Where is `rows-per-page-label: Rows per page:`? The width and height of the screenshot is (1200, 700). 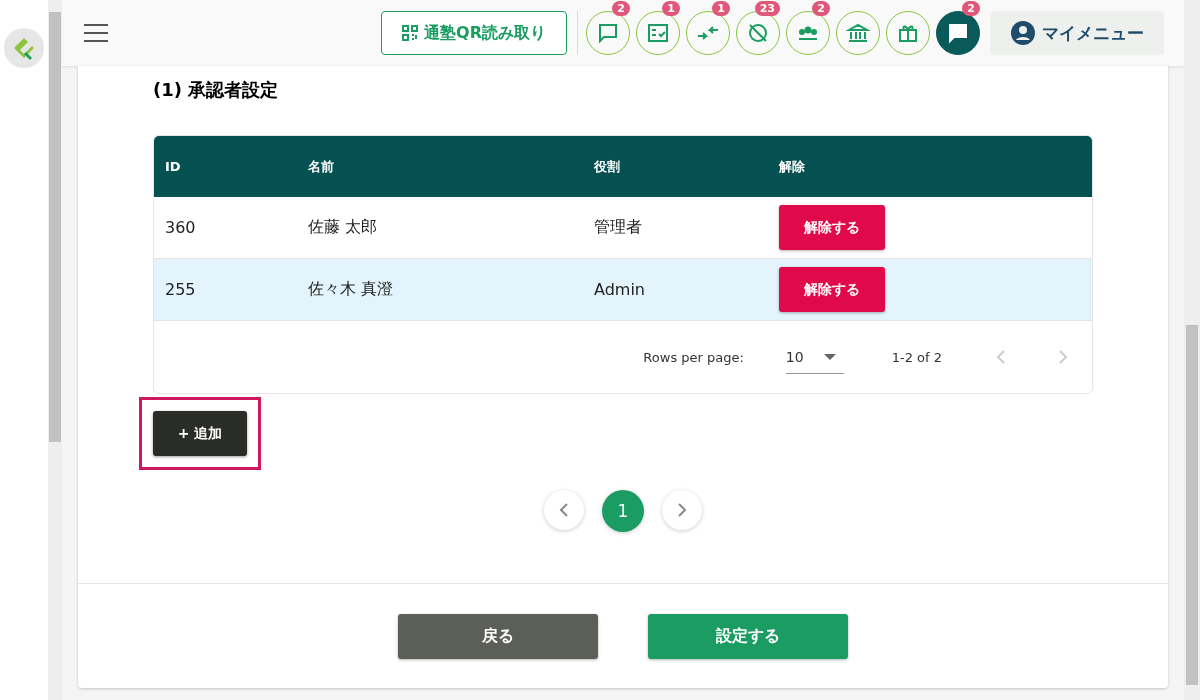 rows-per-page-label: Rows per page: is located at coordinates (693, 357).